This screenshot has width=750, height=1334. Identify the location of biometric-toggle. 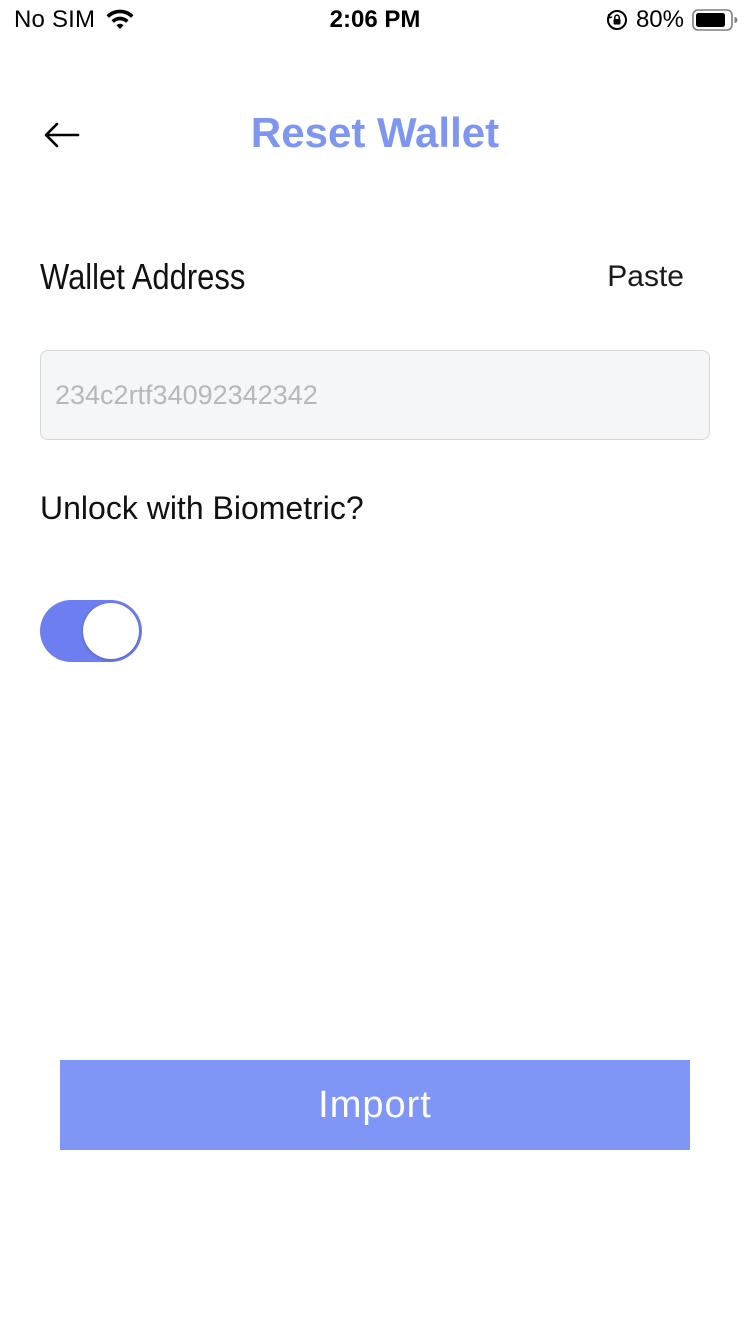
(91, 631).